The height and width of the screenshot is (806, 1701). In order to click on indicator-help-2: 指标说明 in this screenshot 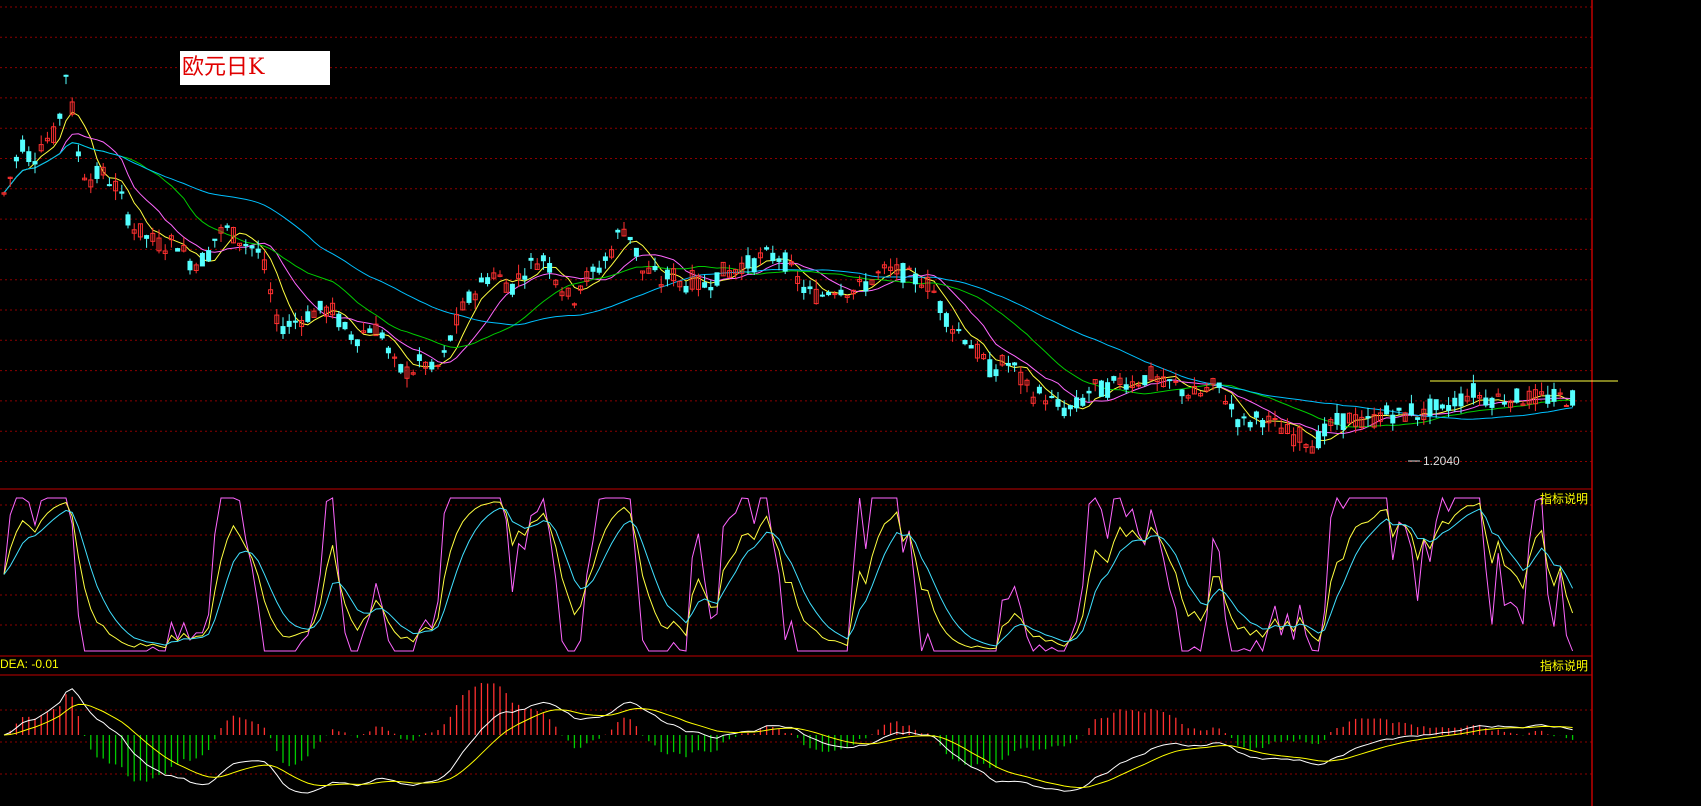, I will do `click(1564, 665)`.